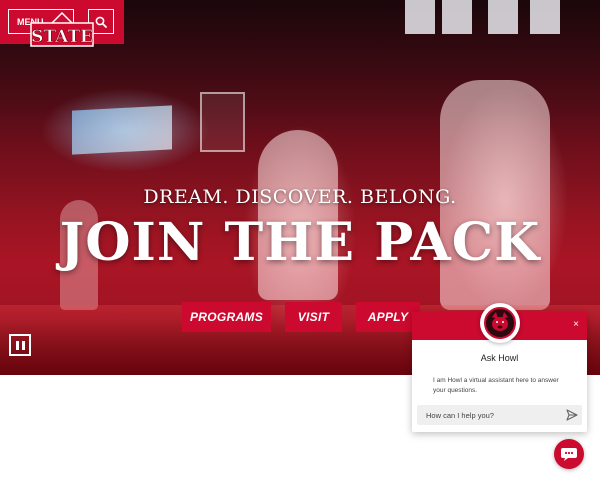 Image resolution: width=600 pixels, height=480 pixels. Describe the element at coordinates (122, 130) in the screenshot. I see `arena-scoreboard` at that location.